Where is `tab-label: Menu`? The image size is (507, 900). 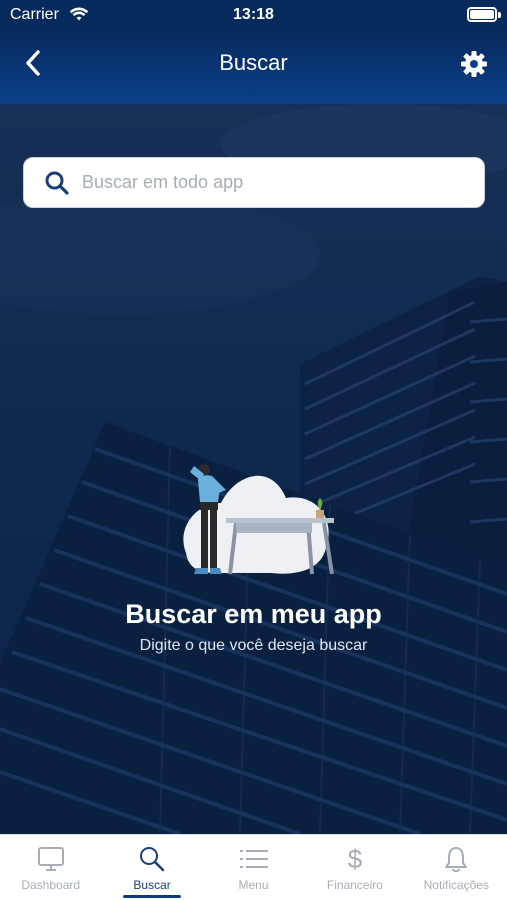
tab-label: Menu is located at coordinates (253, 885).